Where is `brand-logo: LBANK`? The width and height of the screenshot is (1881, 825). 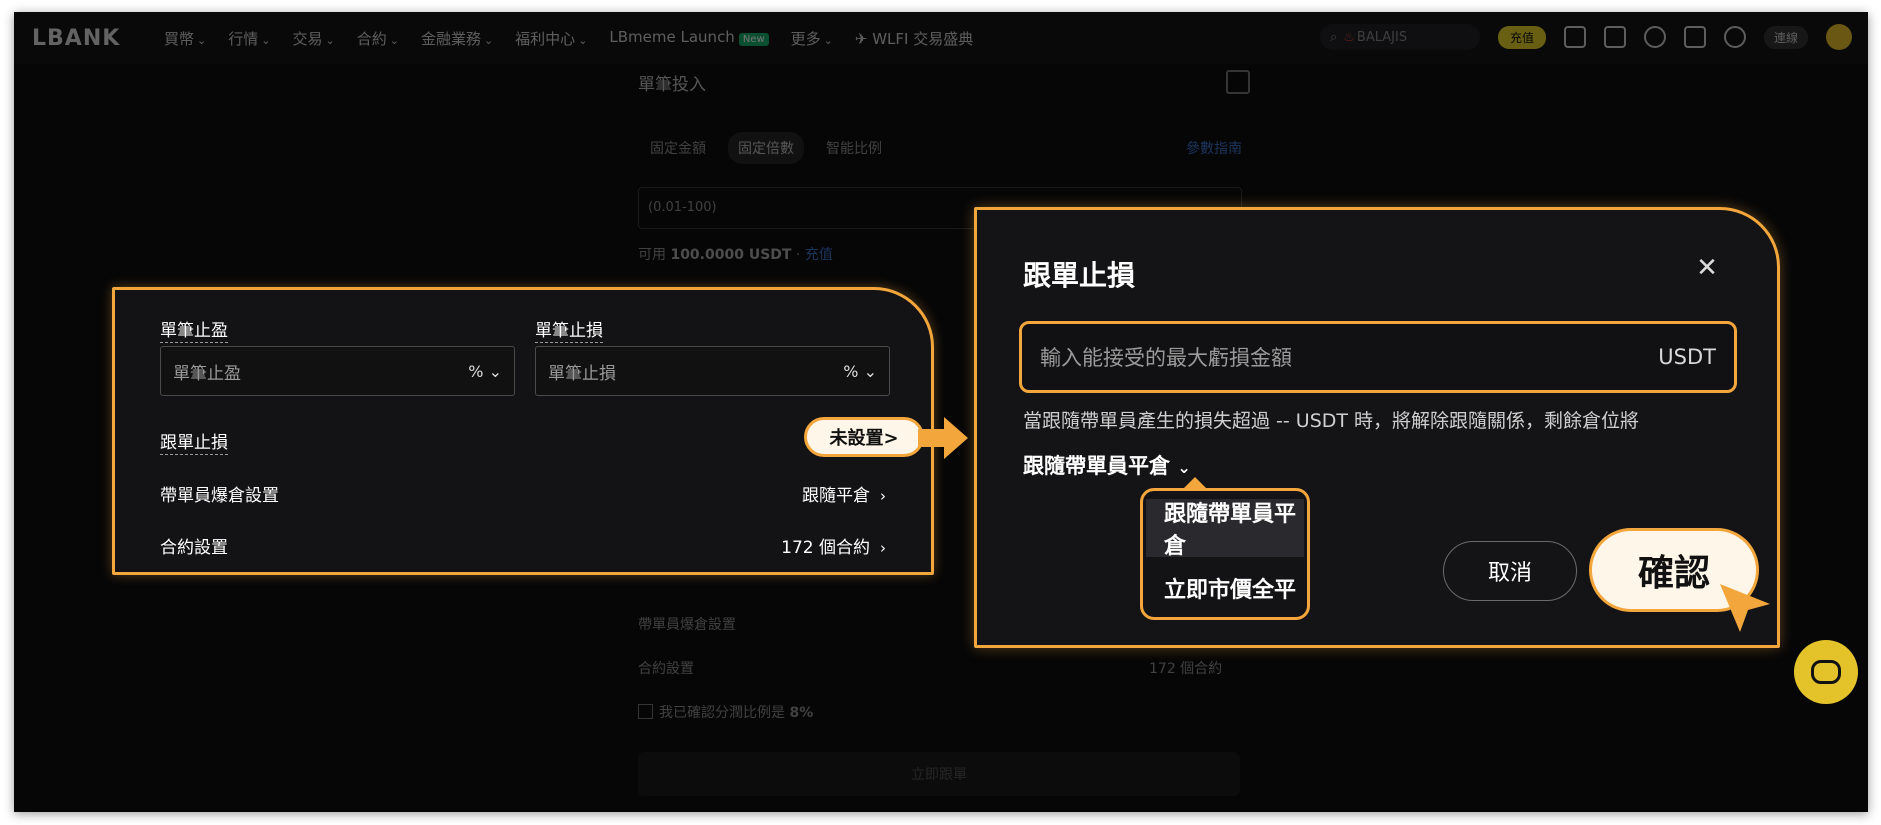
brand-logo: LBANK is located at coordinates (76, 38).